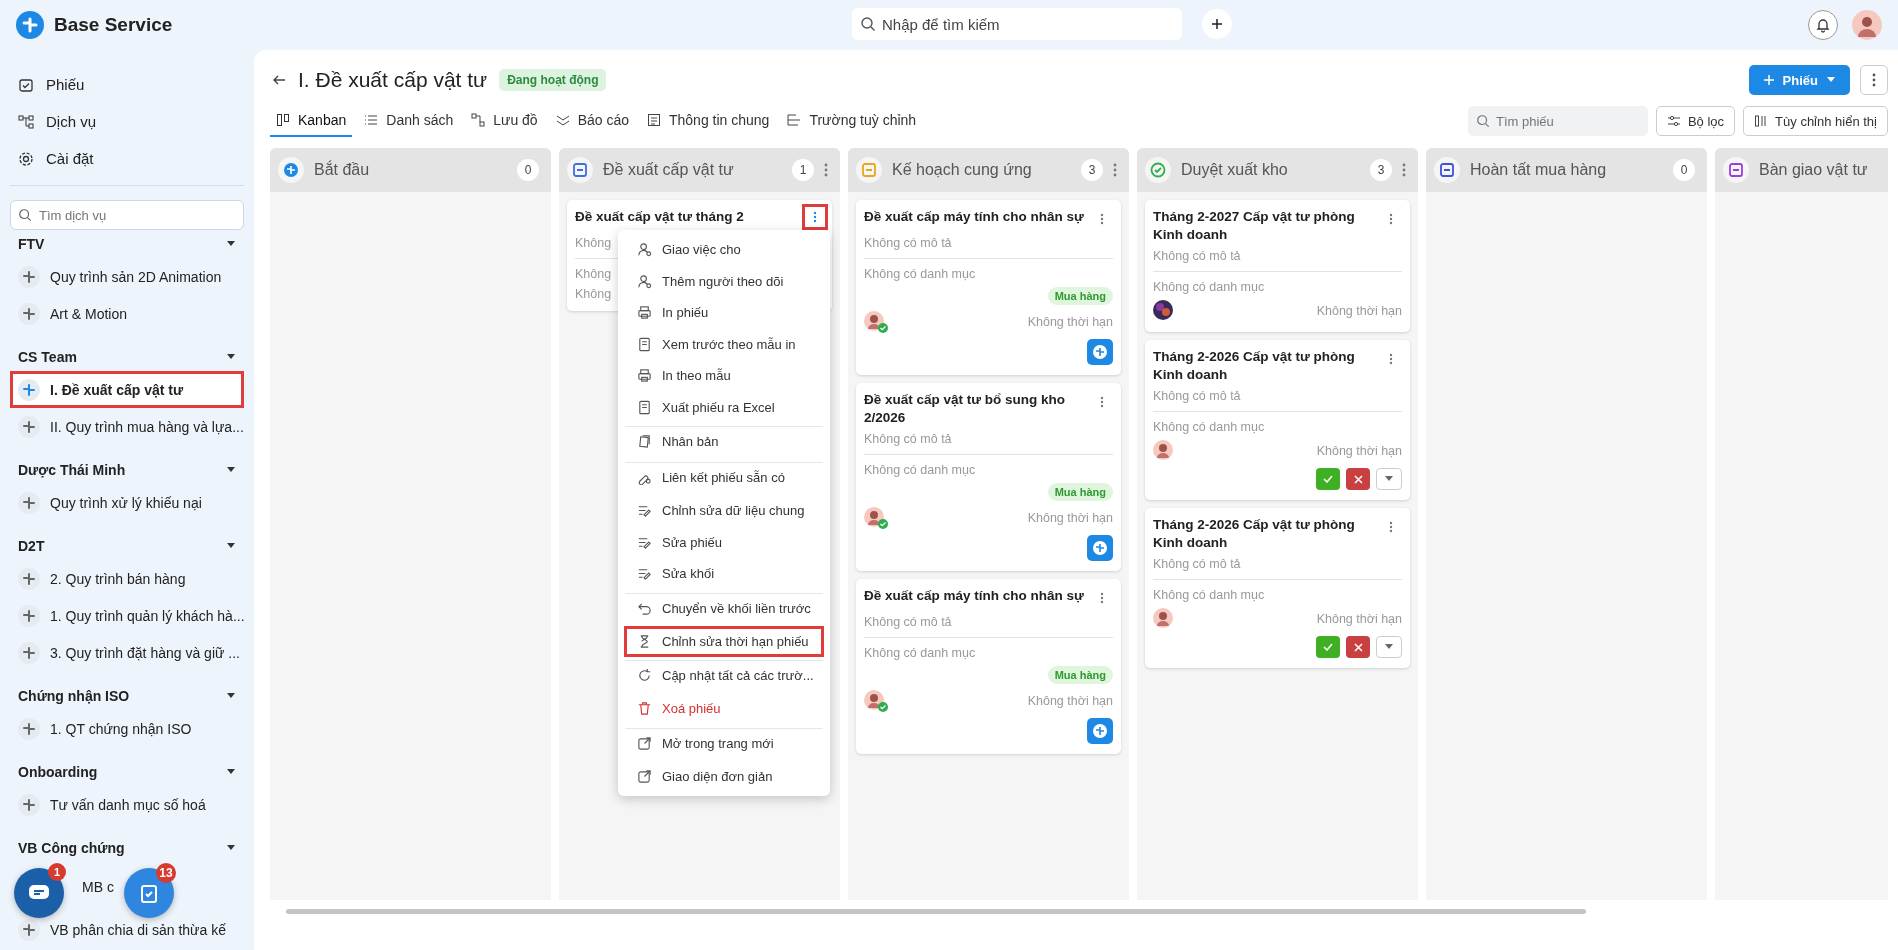  I want to click on menu-item: Xuất phiếu ra Excel, so click(724, 407).